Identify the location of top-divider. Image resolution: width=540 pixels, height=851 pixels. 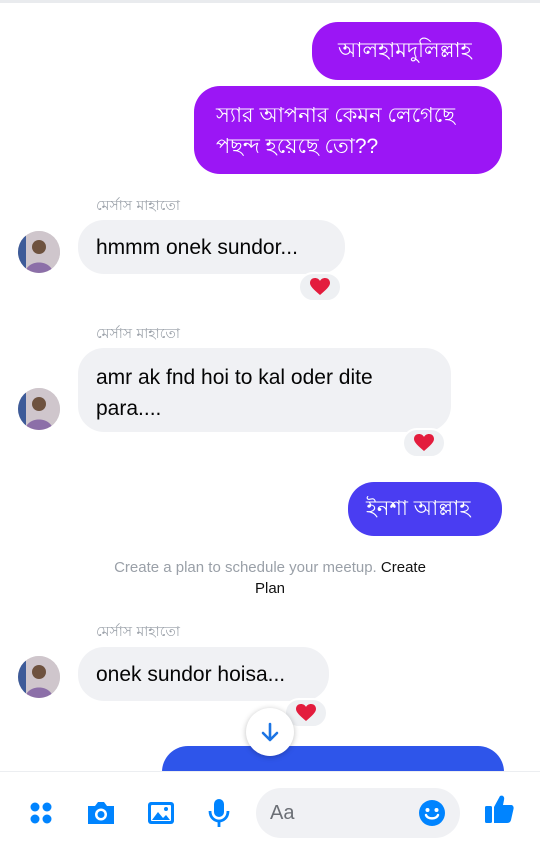
(270, 1).